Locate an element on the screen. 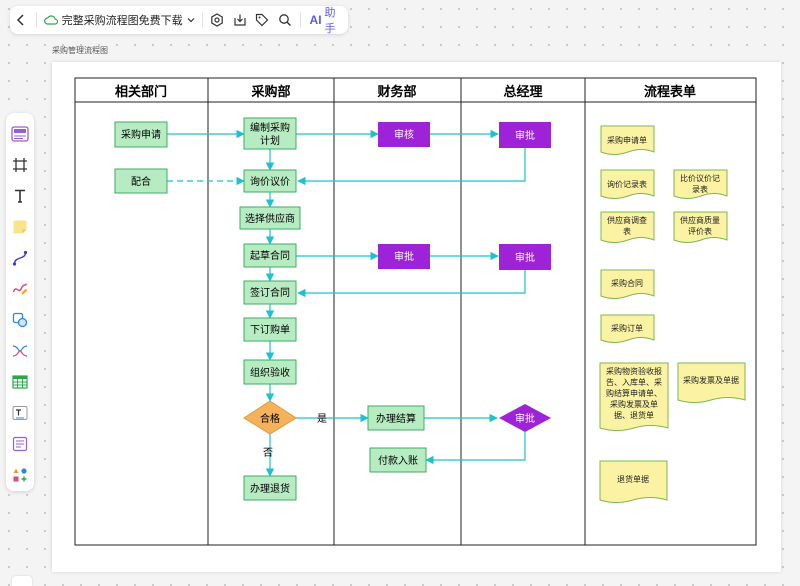  form-doc-8-label-4: 采购发票及单 is located at coordinates (634, 404).